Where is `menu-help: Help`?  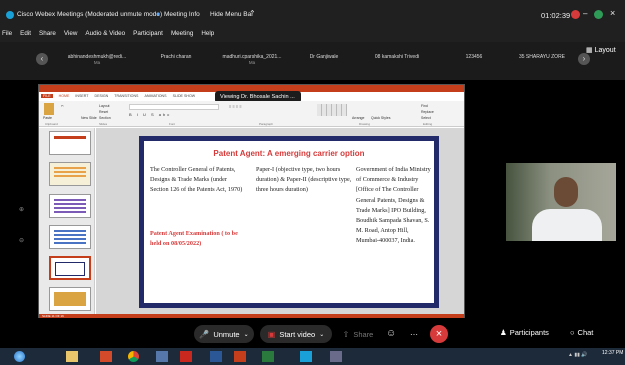
menu-help: Help is located at coordinates (207, 33).